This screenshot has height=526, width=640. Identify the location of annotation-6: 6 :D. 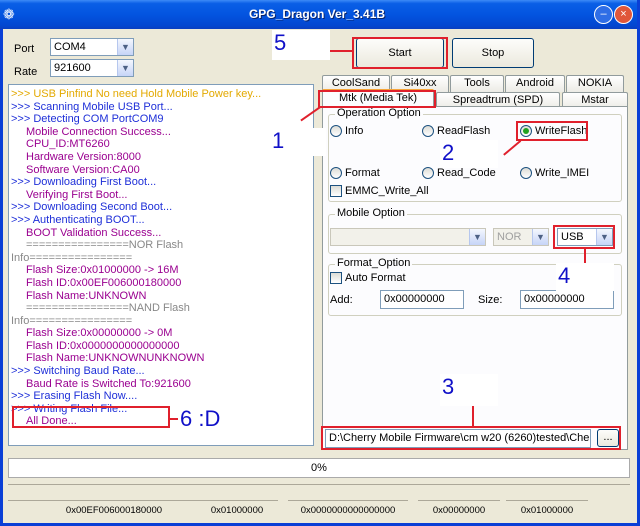
(200, 418).